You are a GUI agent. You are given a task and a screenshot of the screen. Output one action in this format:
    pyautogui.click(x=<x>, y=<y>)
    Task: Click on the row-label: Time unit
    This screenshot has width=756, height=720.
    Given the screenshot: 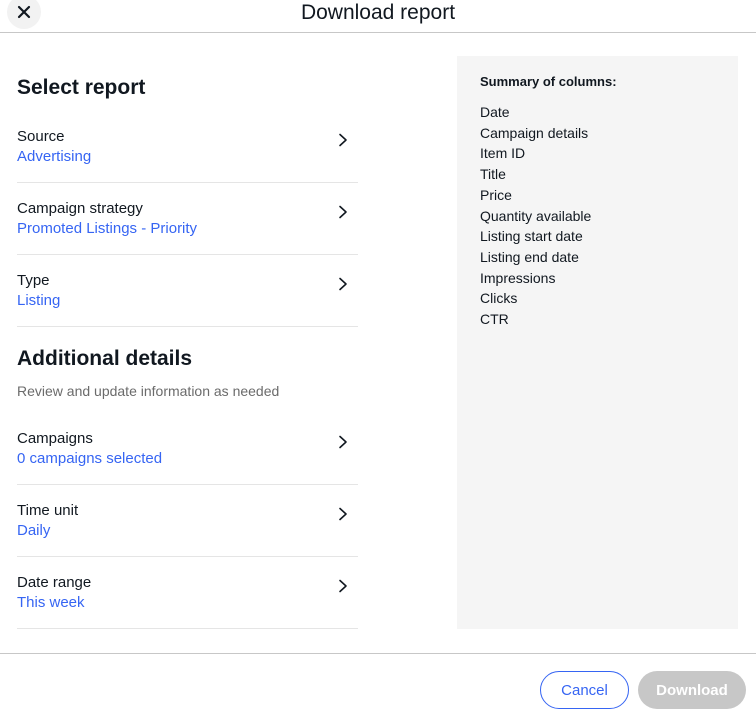 What is the action you would take?
    pyautogui.click(x=48, y=510)
    